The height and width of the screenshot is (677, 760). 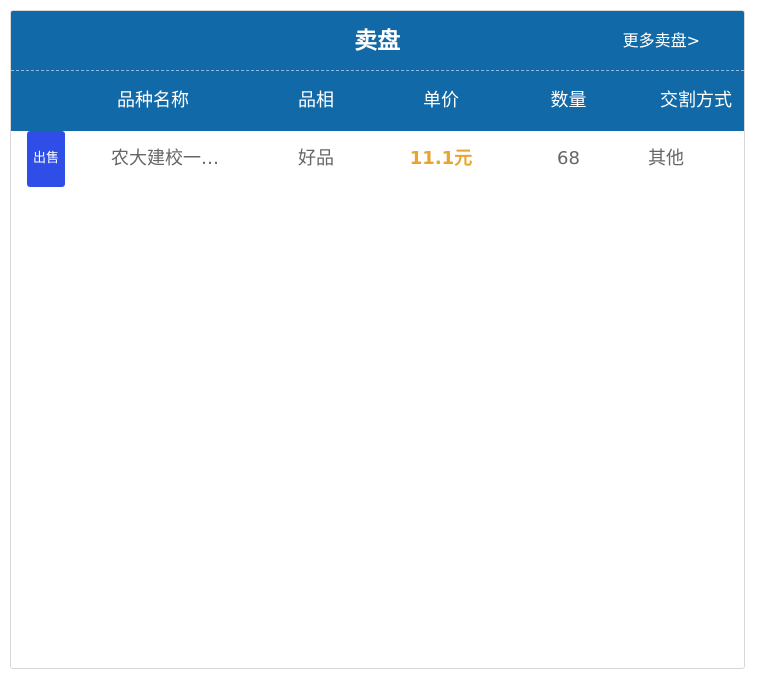 What do you see at coordinates (153, 100) in the screenshot?
I see `column-header-name: 品种名称` at bounding box center [153, 100].